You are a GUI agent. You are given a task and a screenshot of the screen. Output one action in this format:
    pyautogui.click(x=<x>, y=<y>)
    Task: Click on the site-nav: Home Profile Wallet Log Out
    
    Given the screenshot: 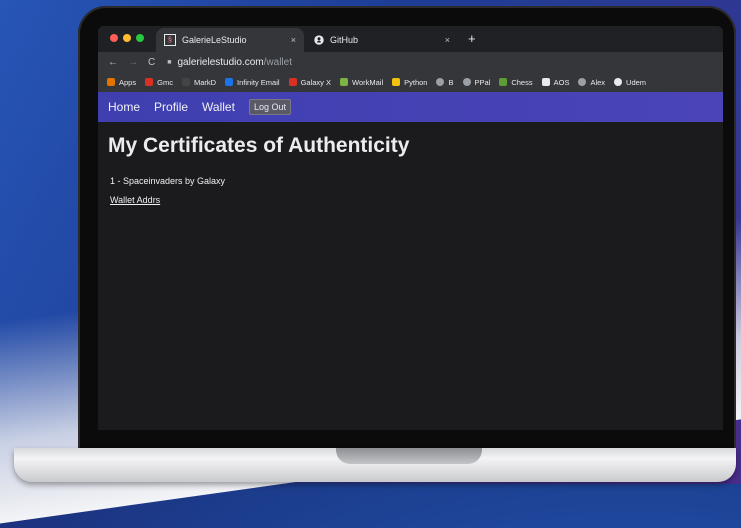 What is the action you would take?
    pyautogui.click(x=410, y=107)
    